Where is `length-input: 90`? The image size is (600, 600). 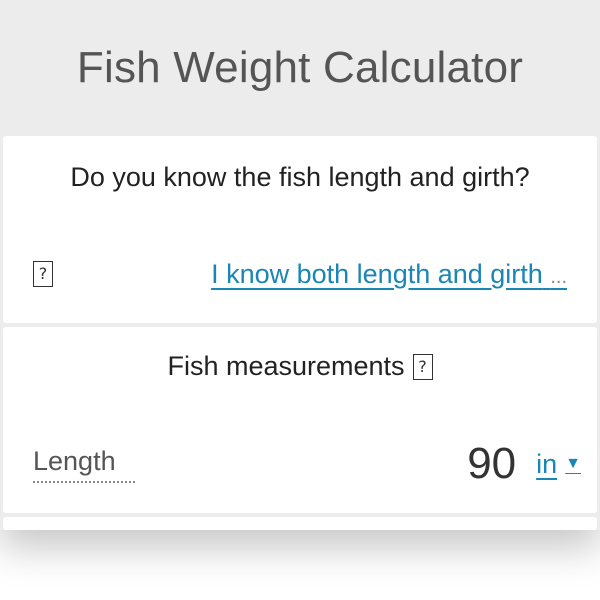
length-input: 90 is located at coordinates (491, 464).